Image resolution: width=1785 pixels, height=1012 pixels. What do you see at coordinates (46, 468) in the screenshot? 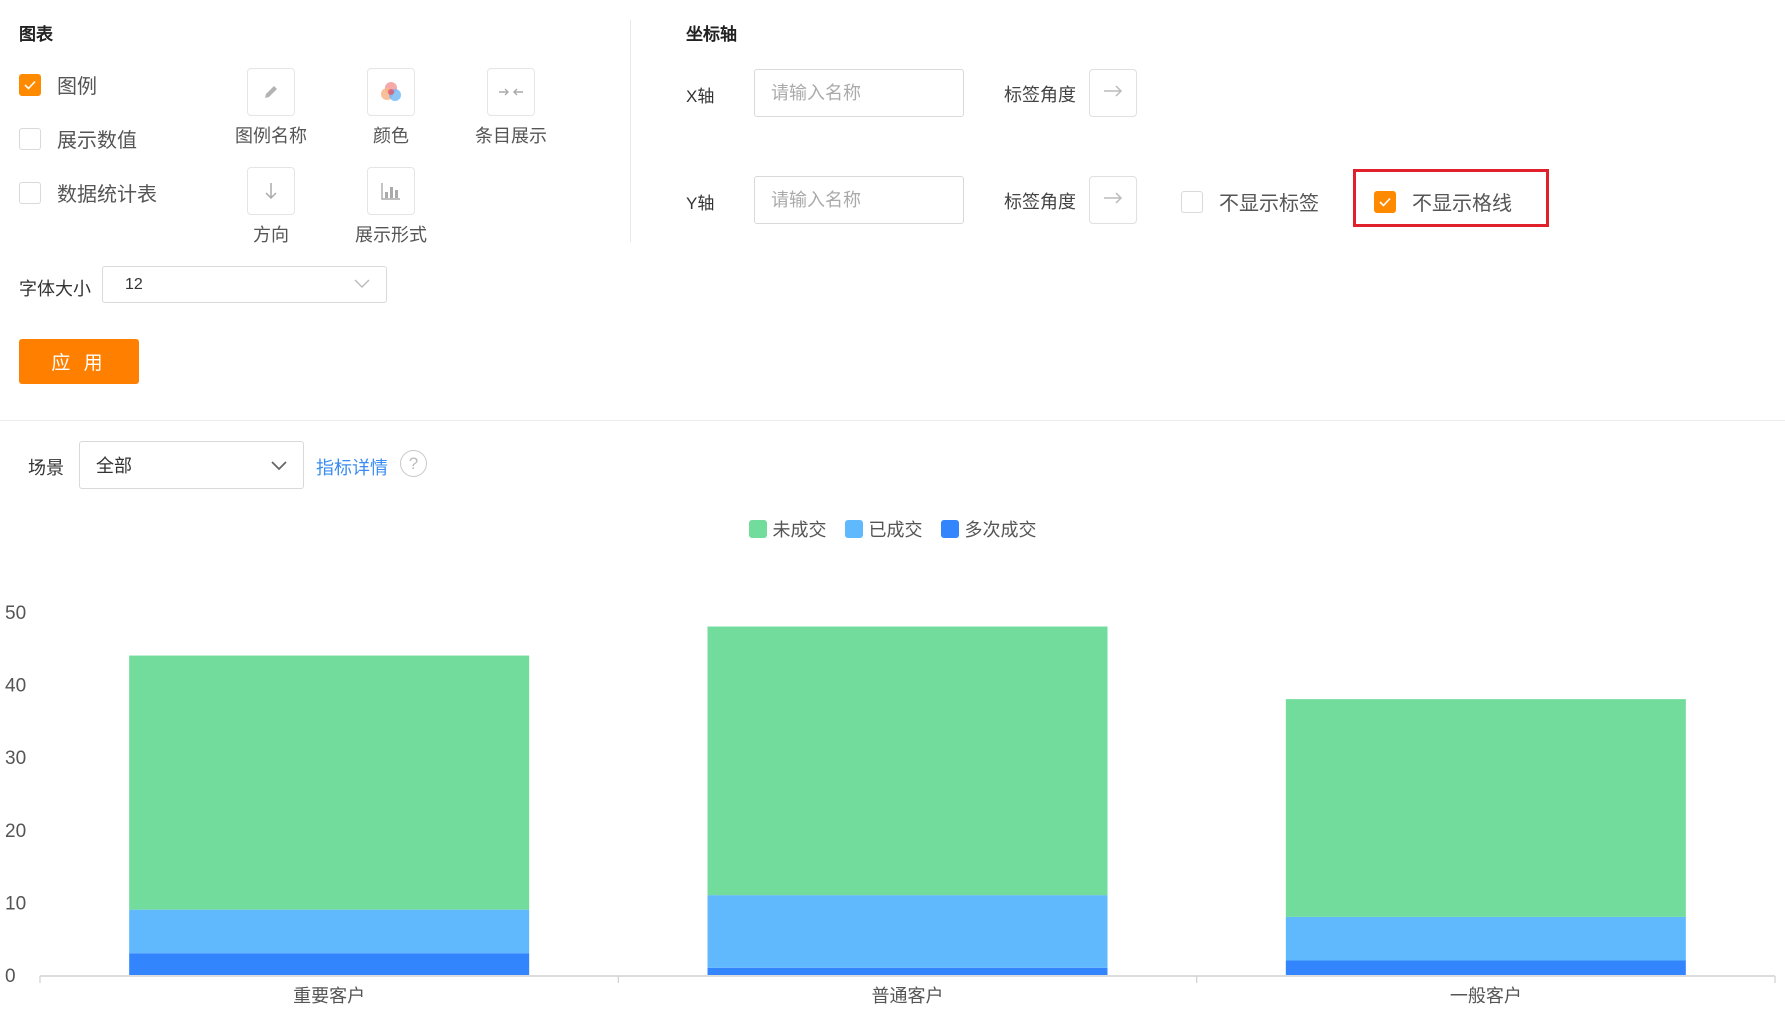
I see `scene-label: 场景` at bounding box center [46, 468].